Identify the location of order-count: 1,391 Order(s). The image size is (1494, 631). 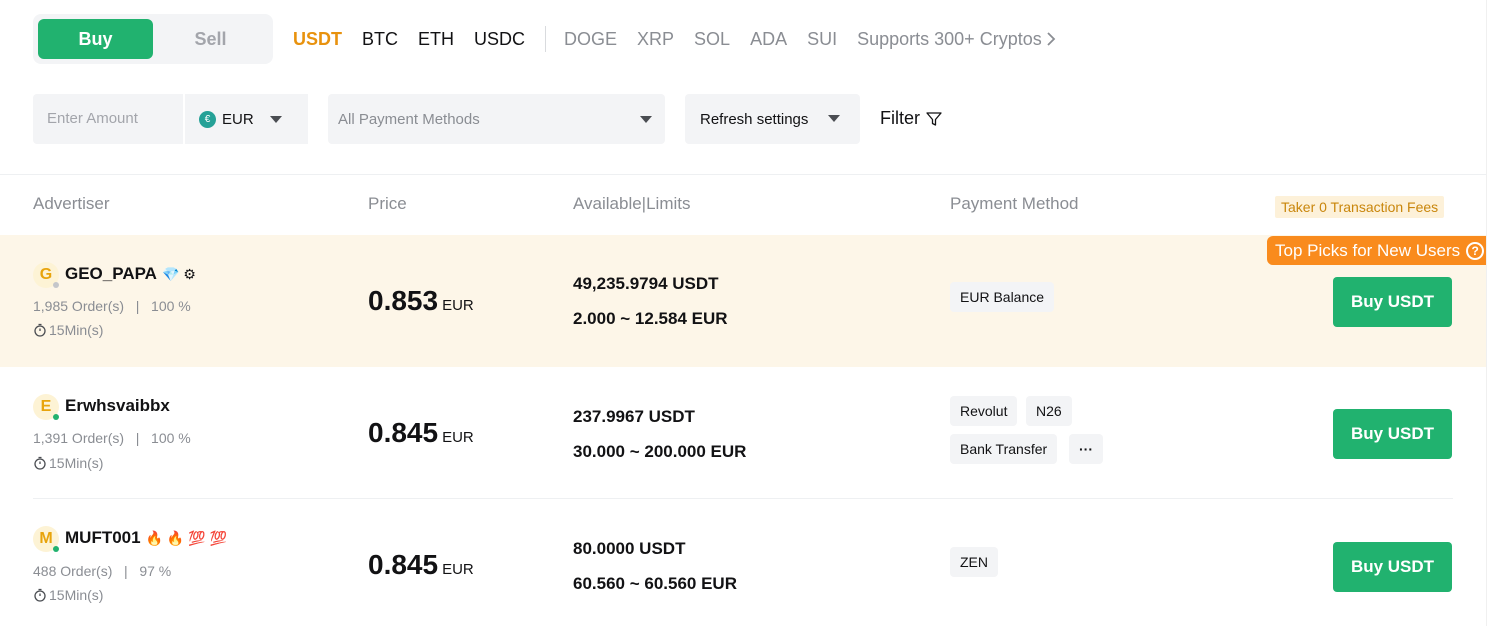
(79, 438).